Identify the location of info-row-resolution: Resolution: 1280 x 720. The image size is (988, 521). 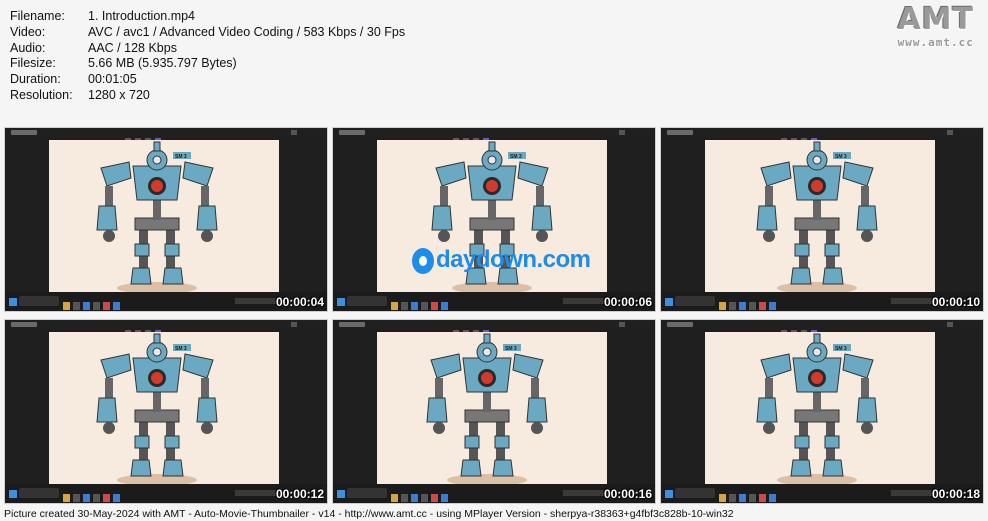
(207, 96).